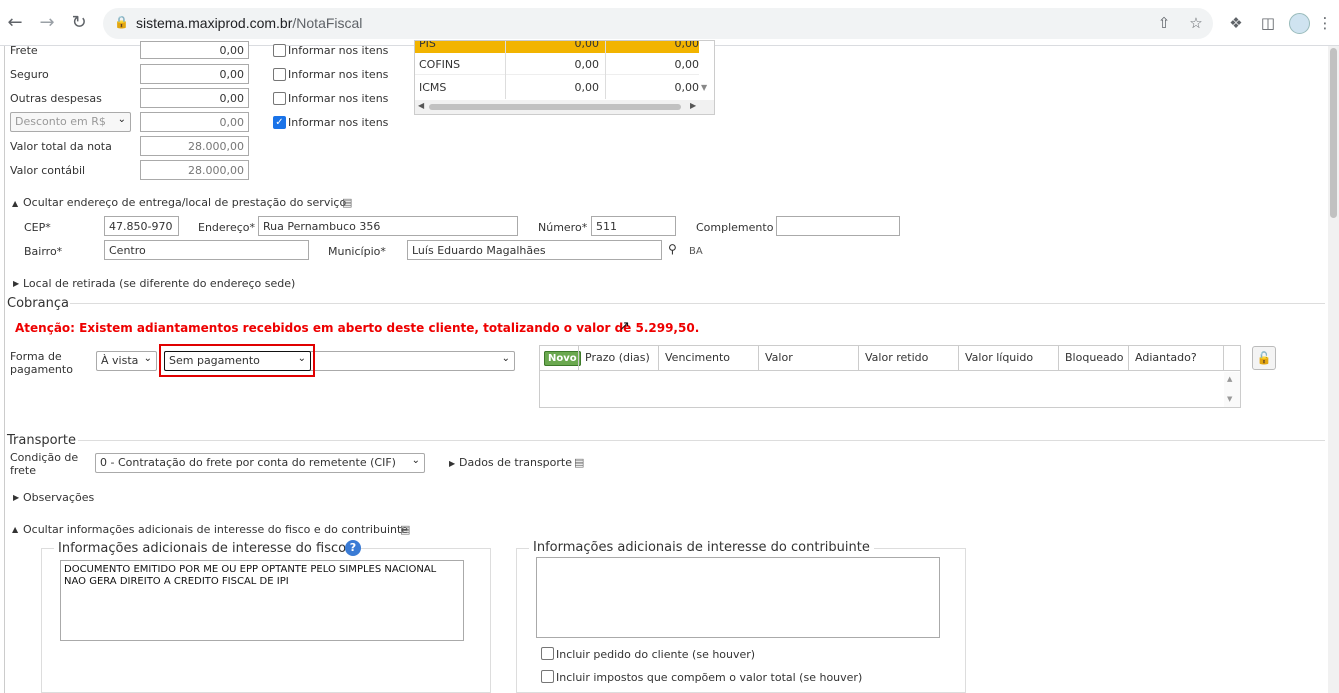  What do you see at coordinates (15, 23) in the screenshot?
I see `back-icon: ←` at bounding box center [15, 23].